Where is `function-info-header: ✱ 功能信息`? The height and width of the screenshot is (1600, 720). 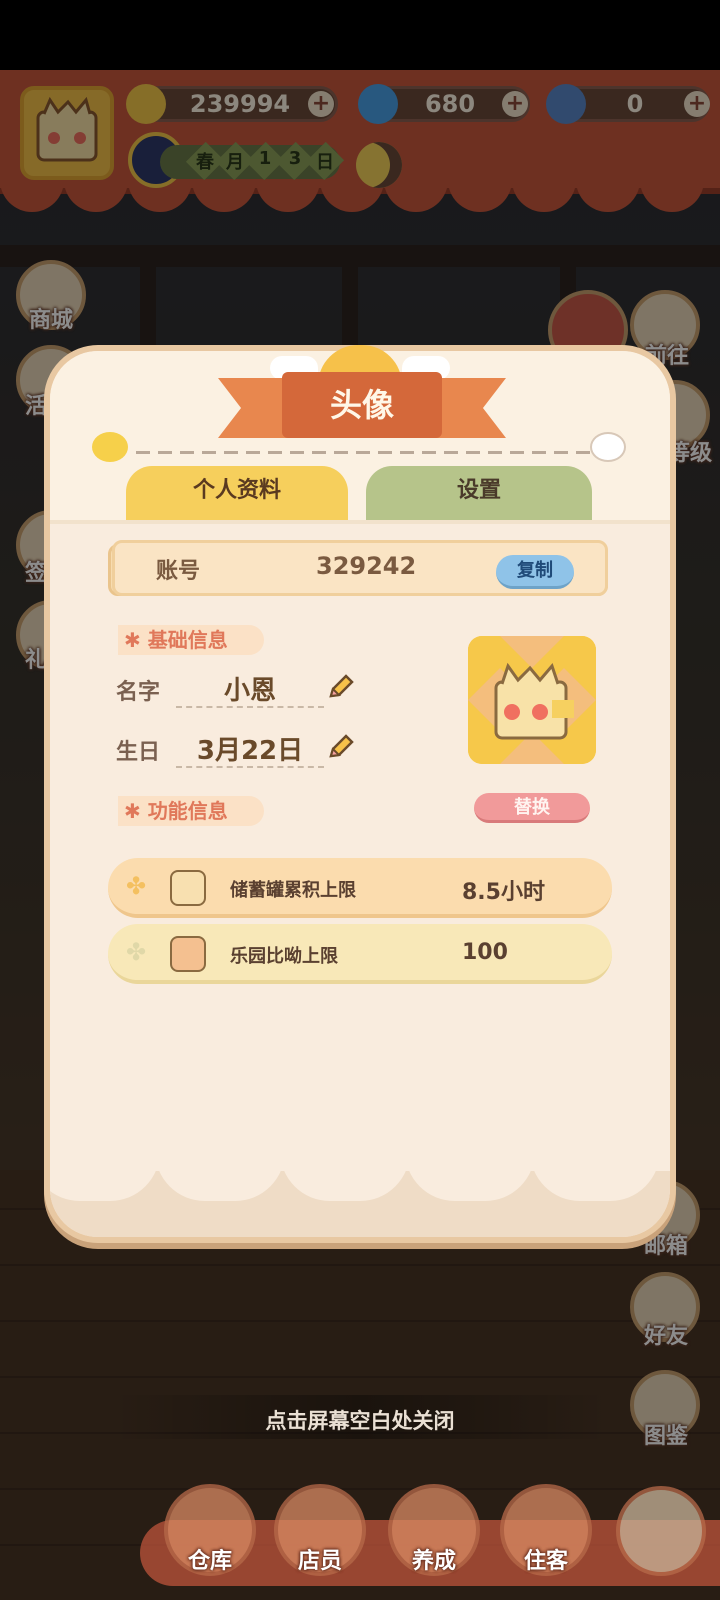
function-info-header: ✱ 功能信息 is located at coordinates (191, 811).